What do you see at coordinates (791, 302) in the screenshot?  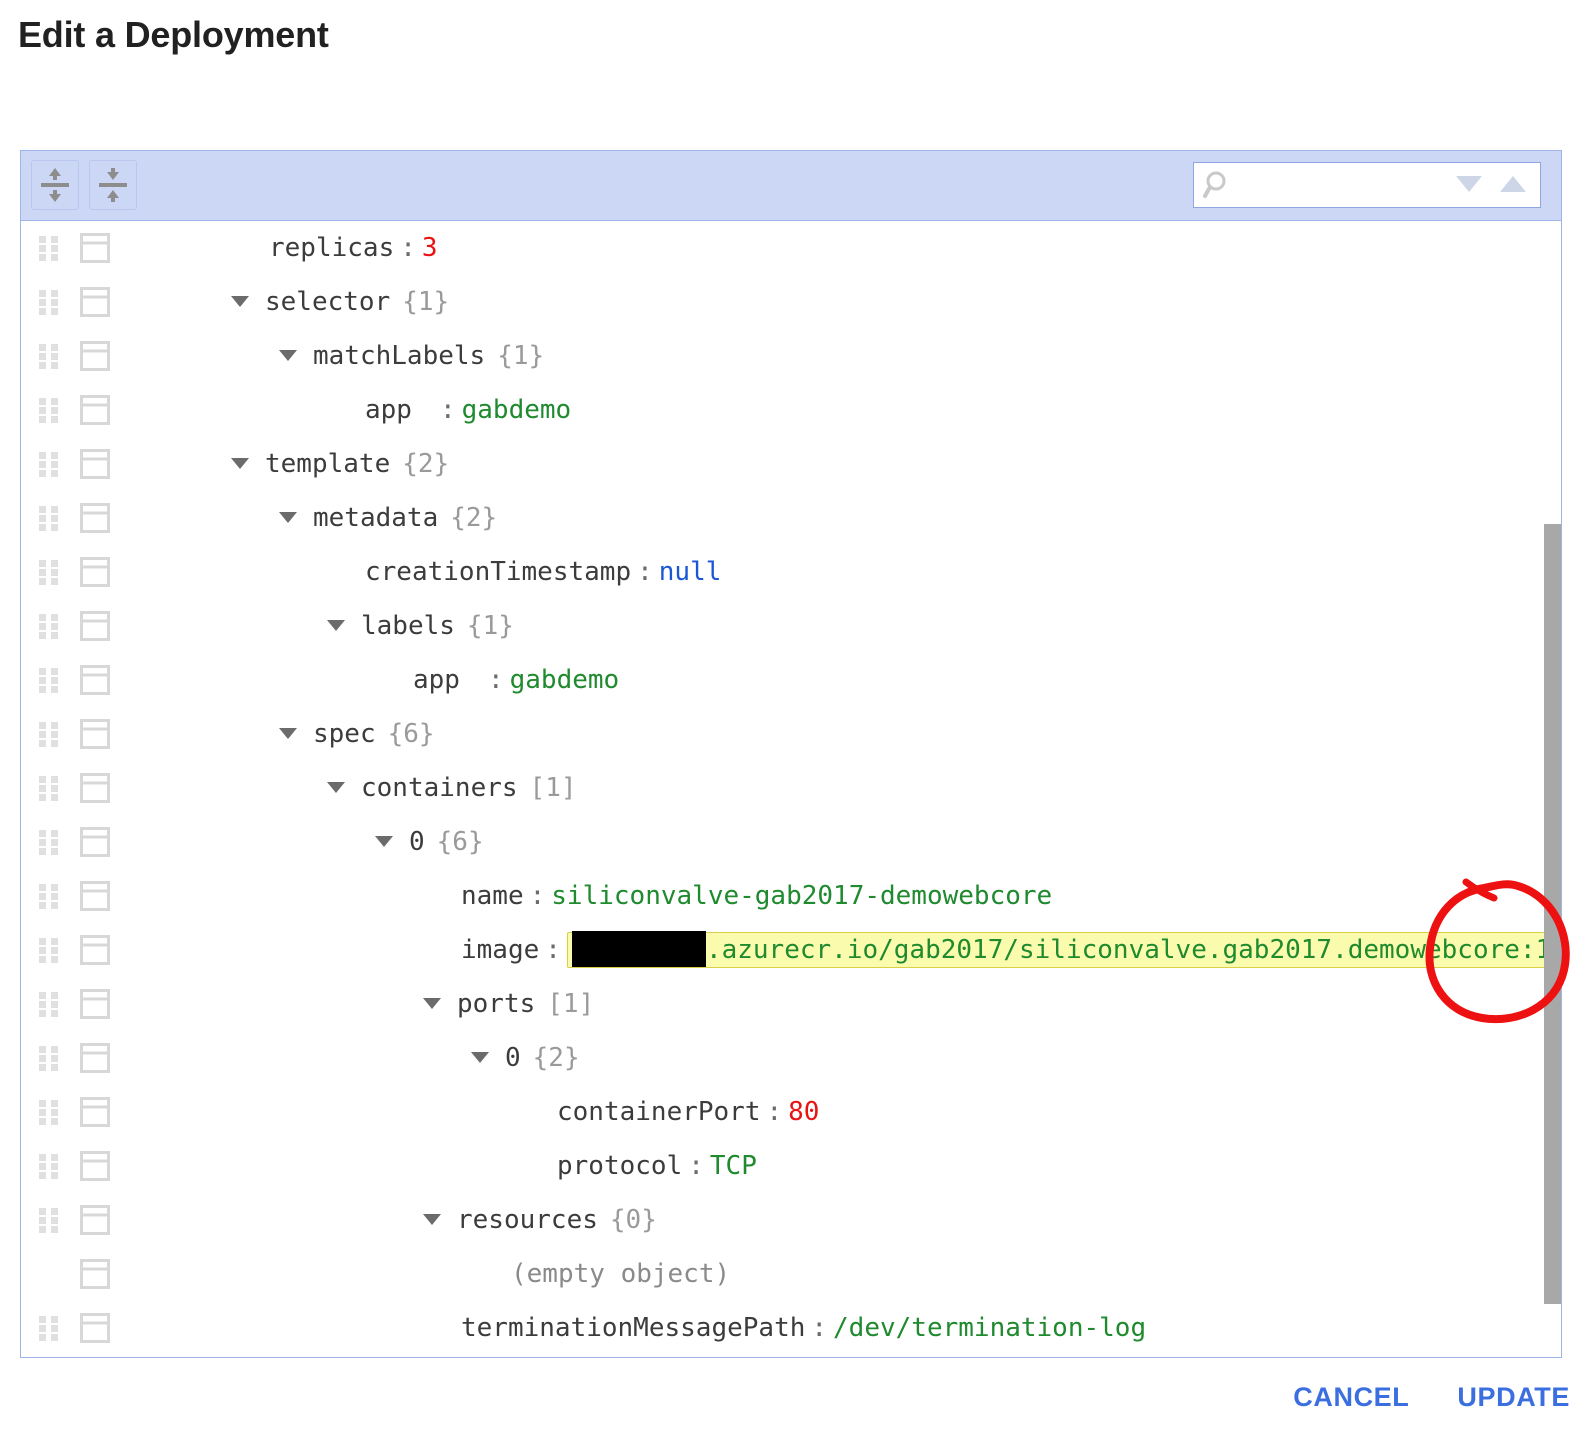 I see `tree-row: selector {1}` at bounding box center [791, 302].